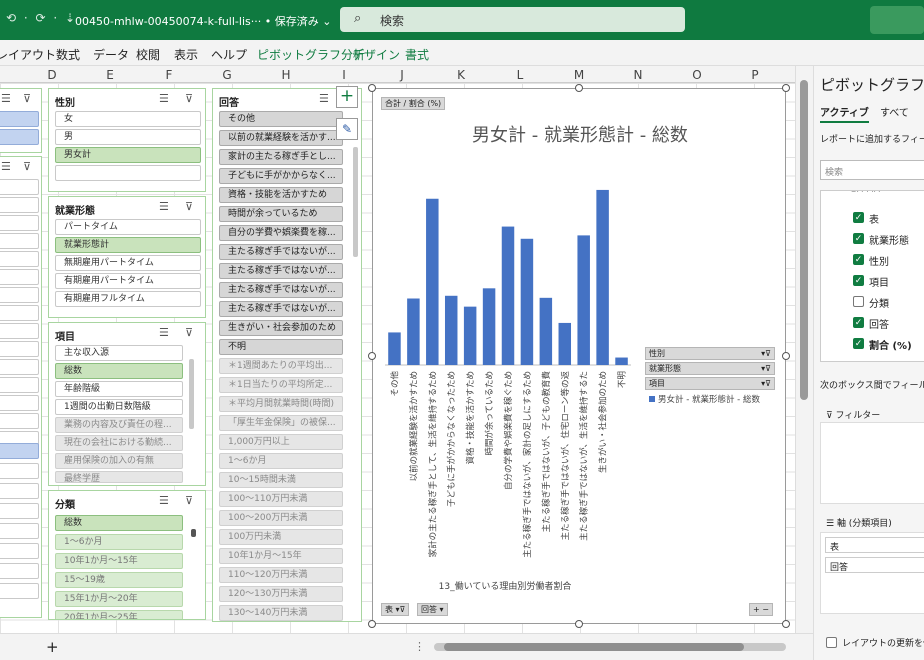 The image size is (924, 660). I want to click on slicer-item-selected: 総数, so click(119, 523).